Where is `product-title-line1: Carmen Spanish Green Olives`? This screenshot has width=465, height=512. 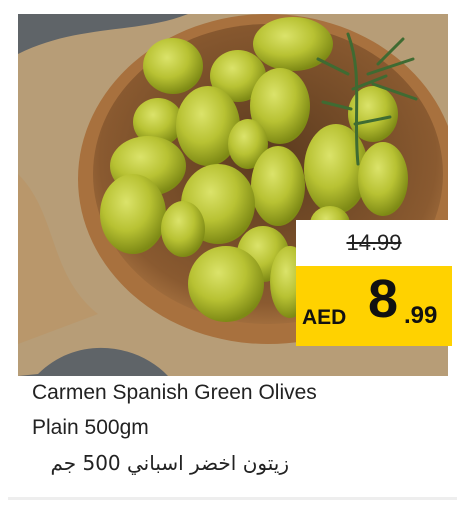 product-title-line1: Carmen Spanish Green Olives is located at coordinates (174, 393).